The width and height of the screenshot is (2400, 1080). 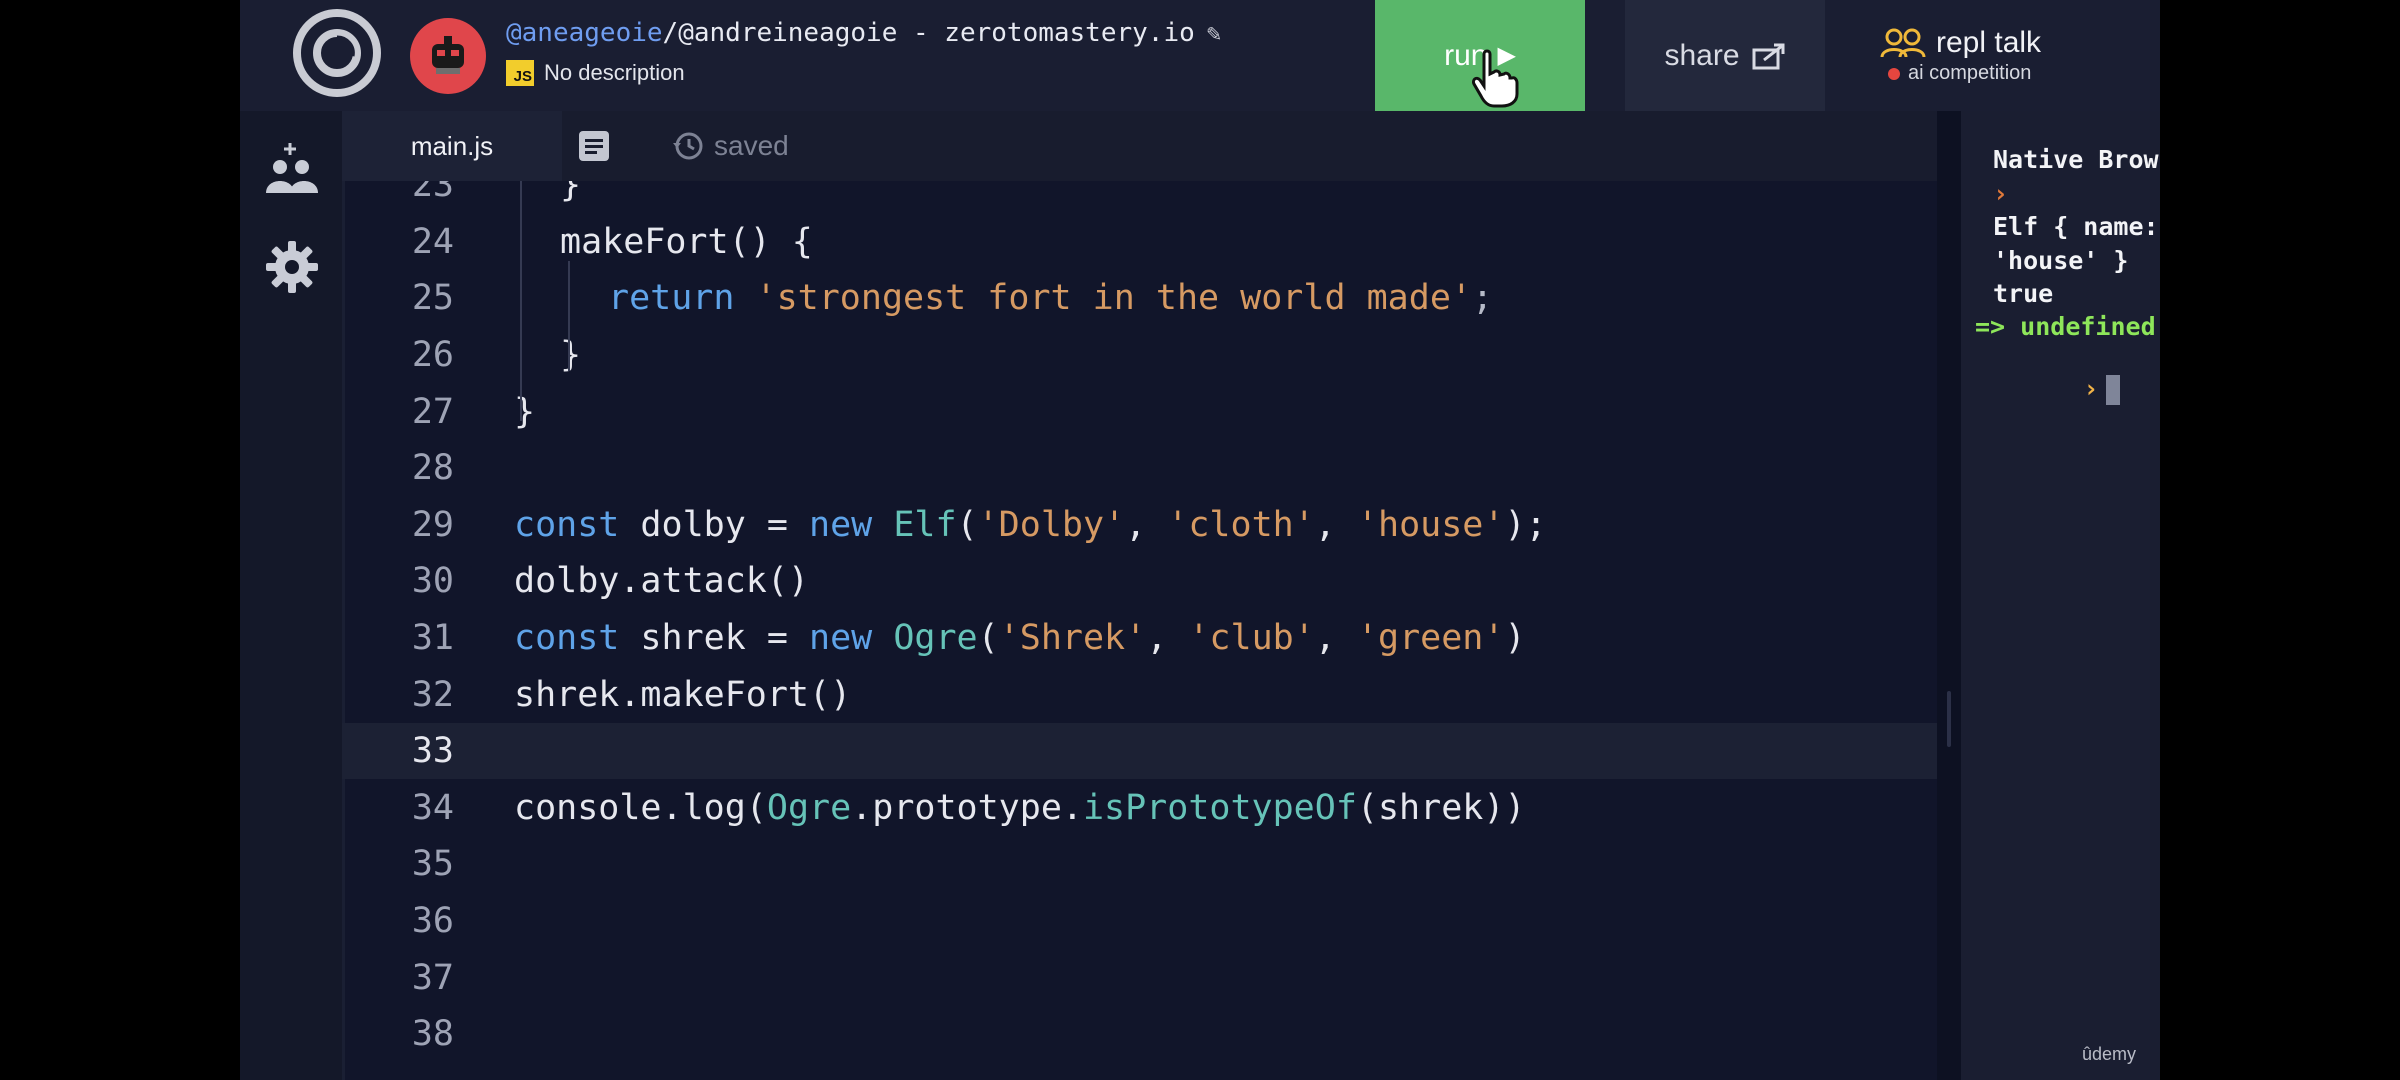 What do you see at coordinates (2113, 390) in the screenshot?
I see `text-caret` at bounding box center [2113, 390].